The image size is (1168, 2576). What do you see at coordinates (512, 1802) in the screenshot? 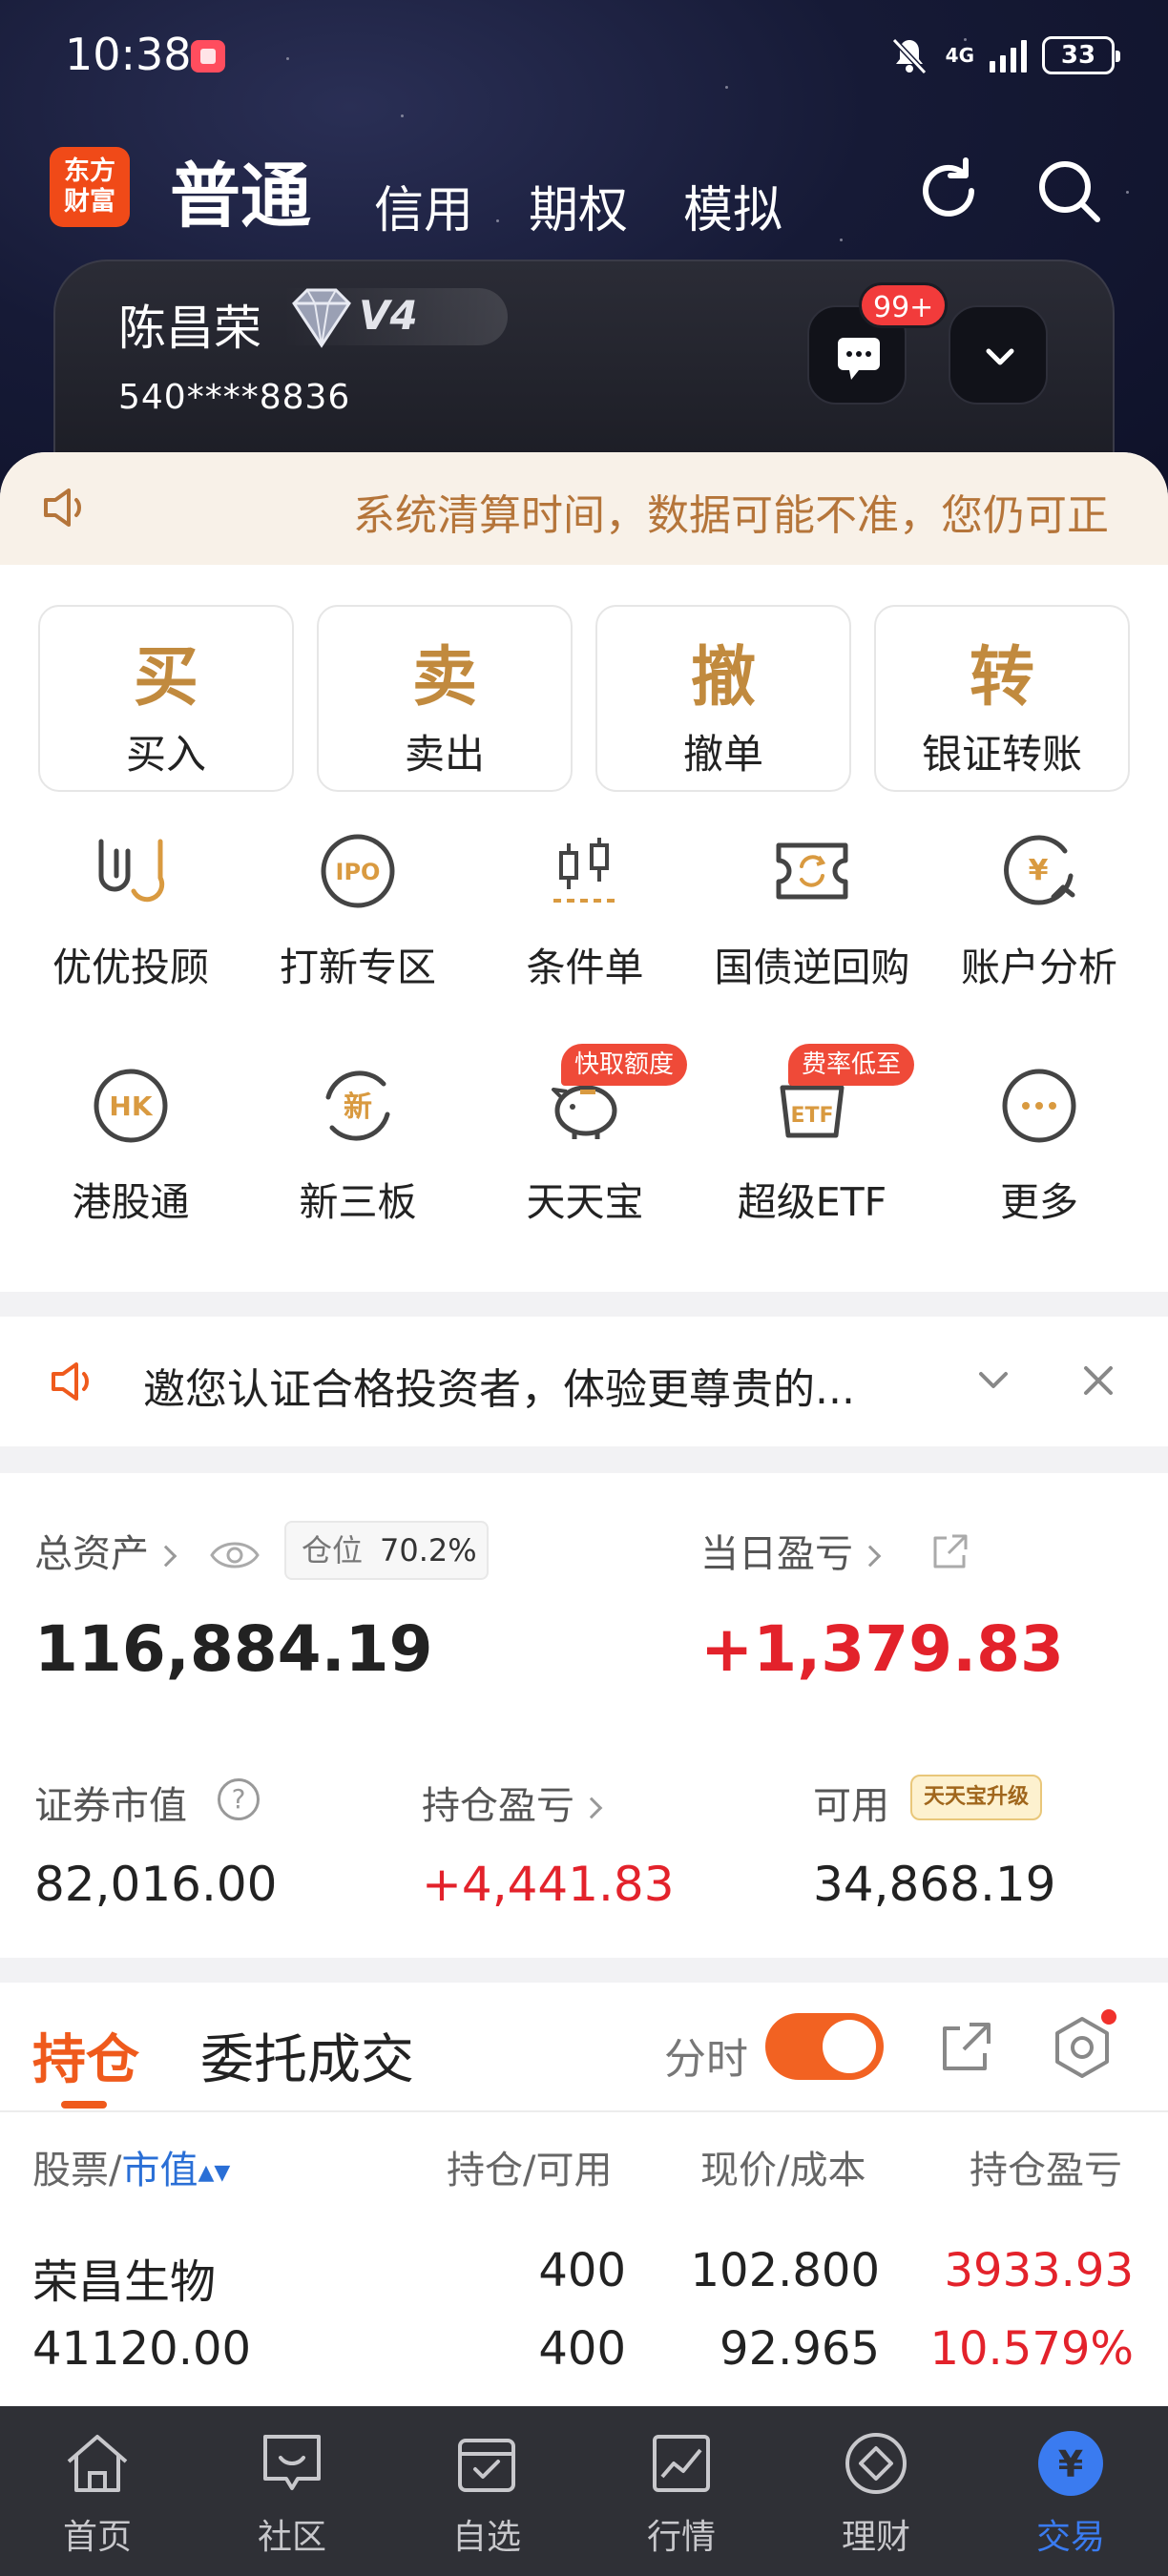
I see `holding-pl-label: 持仓盈亏` at bounding box center [512, 1802].